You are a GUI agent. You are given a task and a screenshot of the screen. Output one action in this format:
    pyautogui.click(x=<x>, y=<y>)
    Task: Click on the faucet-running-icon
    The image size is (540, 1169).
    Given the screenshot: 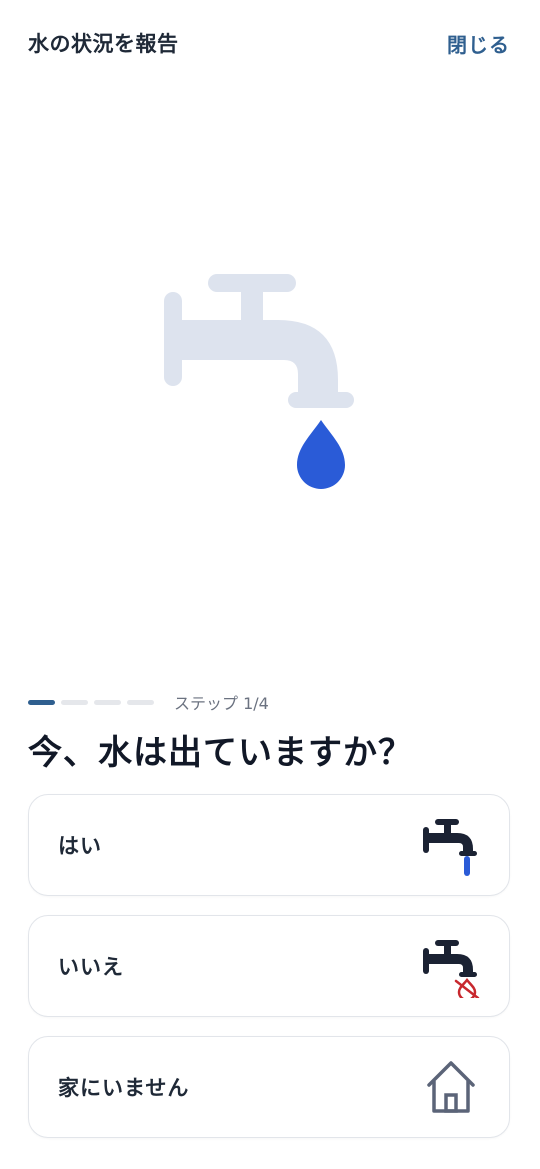 What is the action you would take?
    pyautogui.click(x=451, y=845)
    